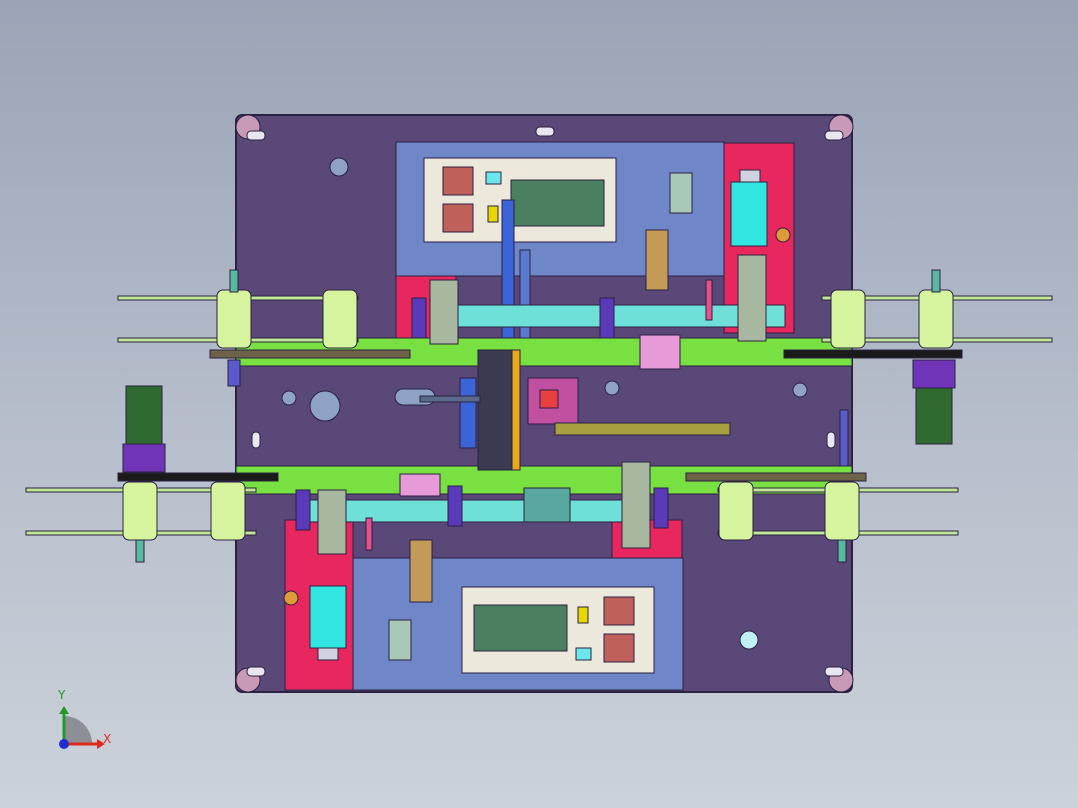 Image resolution: width=1078 pixels, height=808 pixels. What do you see at coordinates (508, 280) in the screenshot?
I see `vertical-cylinder` at bounding box center [508, 280].